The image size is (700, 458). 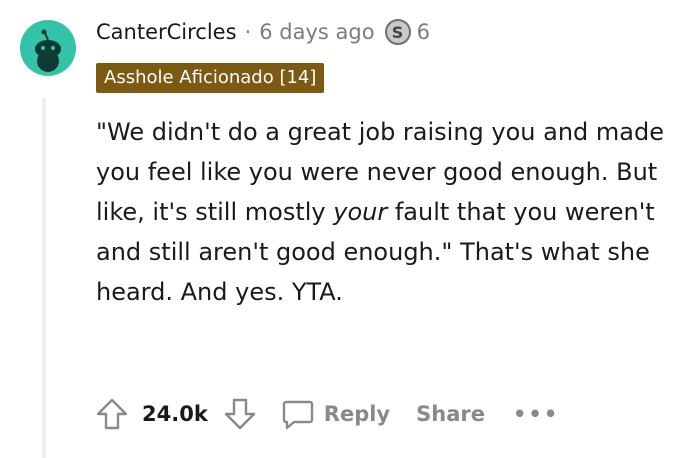 What do you see at coordinates (297, 415) in the screenshot?
I see `speech-bubble-icon` at bounding box center [297, 415].